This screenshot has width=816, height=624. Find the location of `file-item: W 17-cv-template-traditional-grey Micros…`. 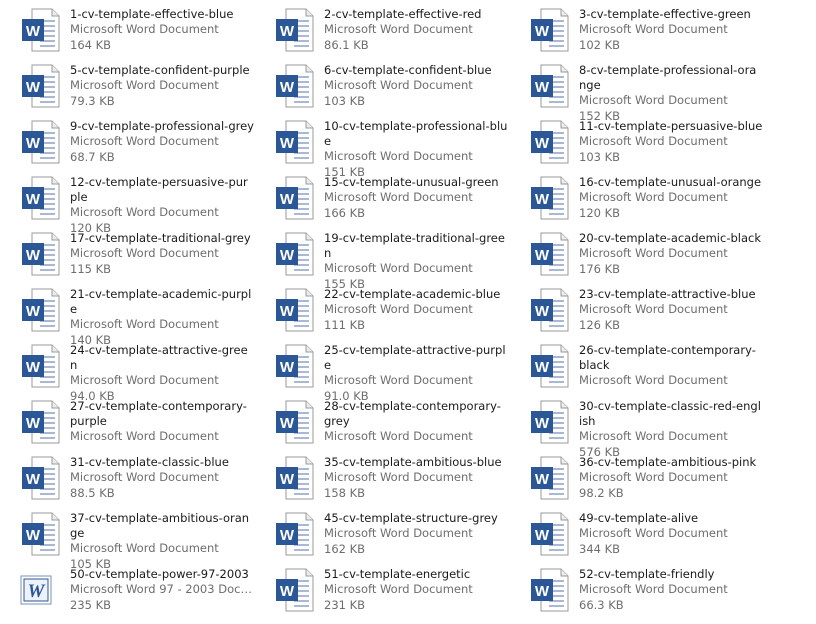

file-item: W 17-cv-template-traditional-grey Micros… is located at coordinates (129, 256).